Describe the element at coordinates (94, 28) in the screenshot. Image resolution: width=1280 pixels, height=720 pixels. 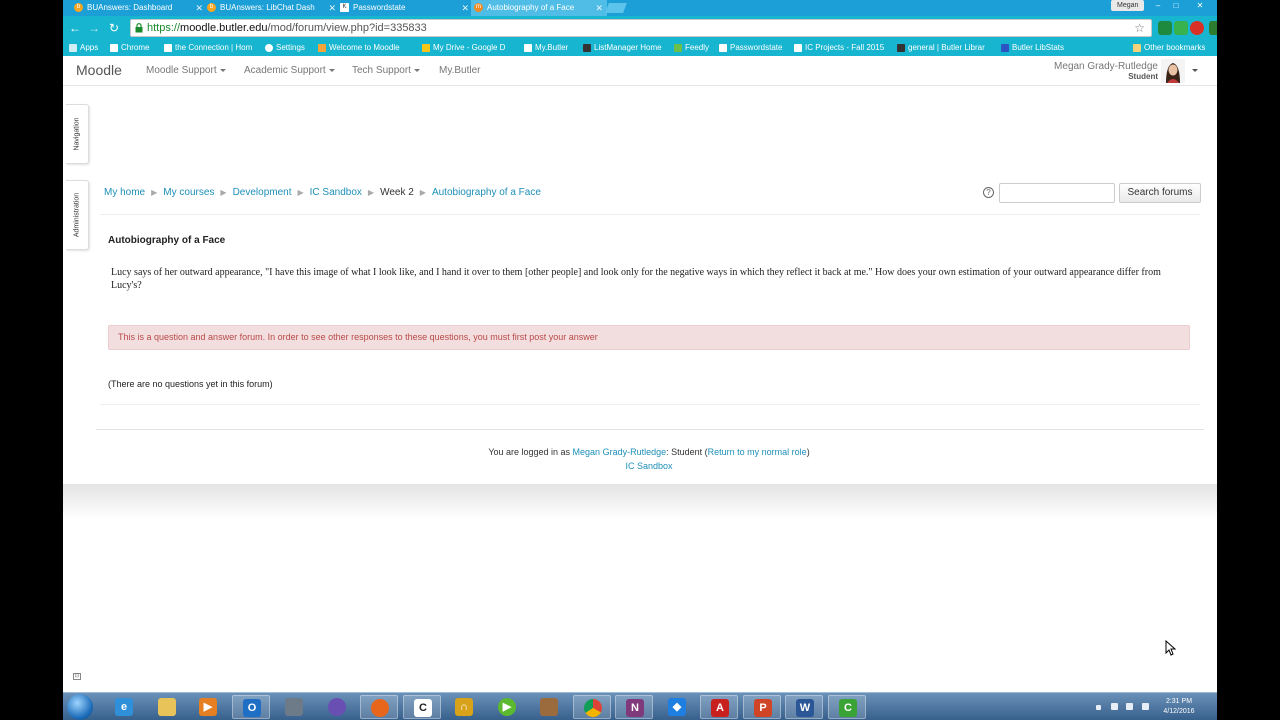
I see `forward-icon: →` at that location.